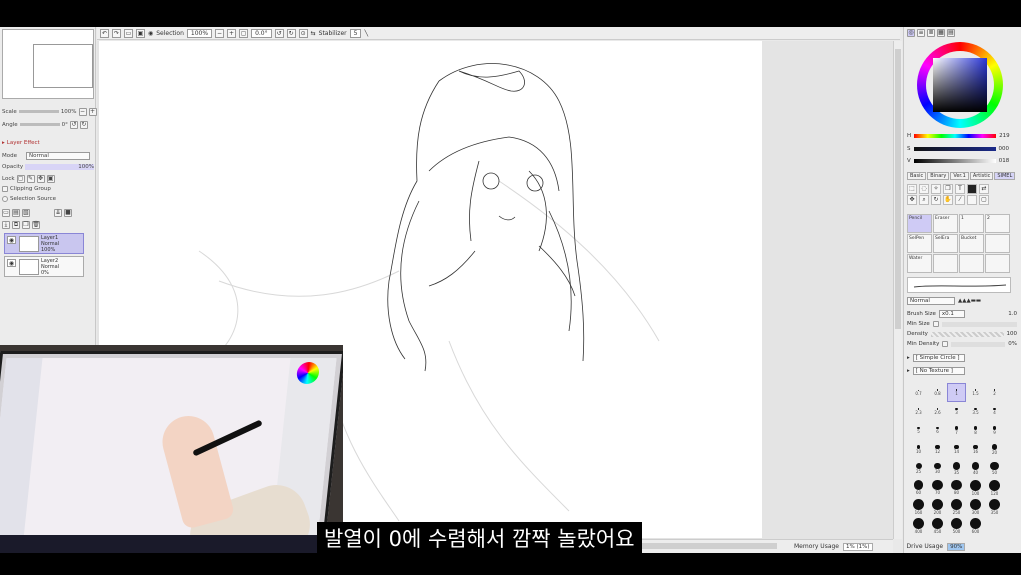  Describe the element at coordinates (38, 111) in the screenshot. I see `scale-slider` at that location.